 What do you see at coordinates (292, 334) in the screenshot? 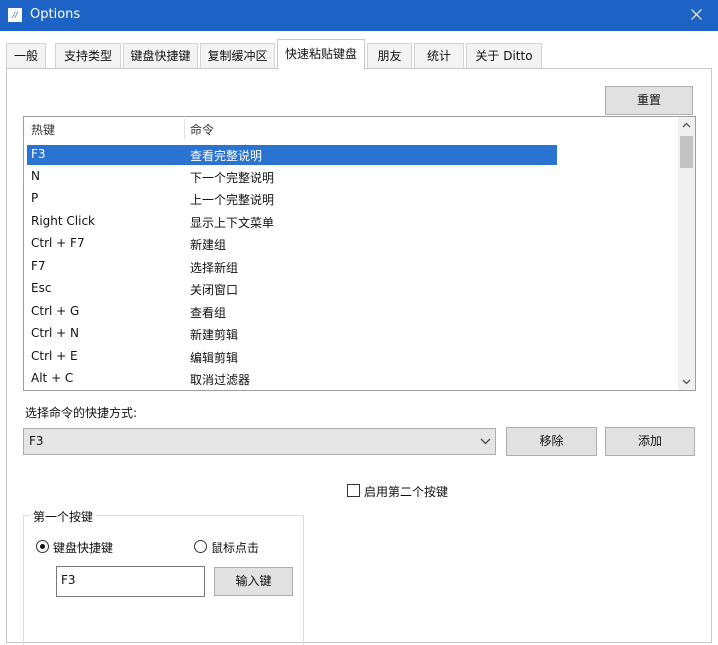
I see `list-item: Ctrl + N 新建剪辑` at bounding box center [292, 334].